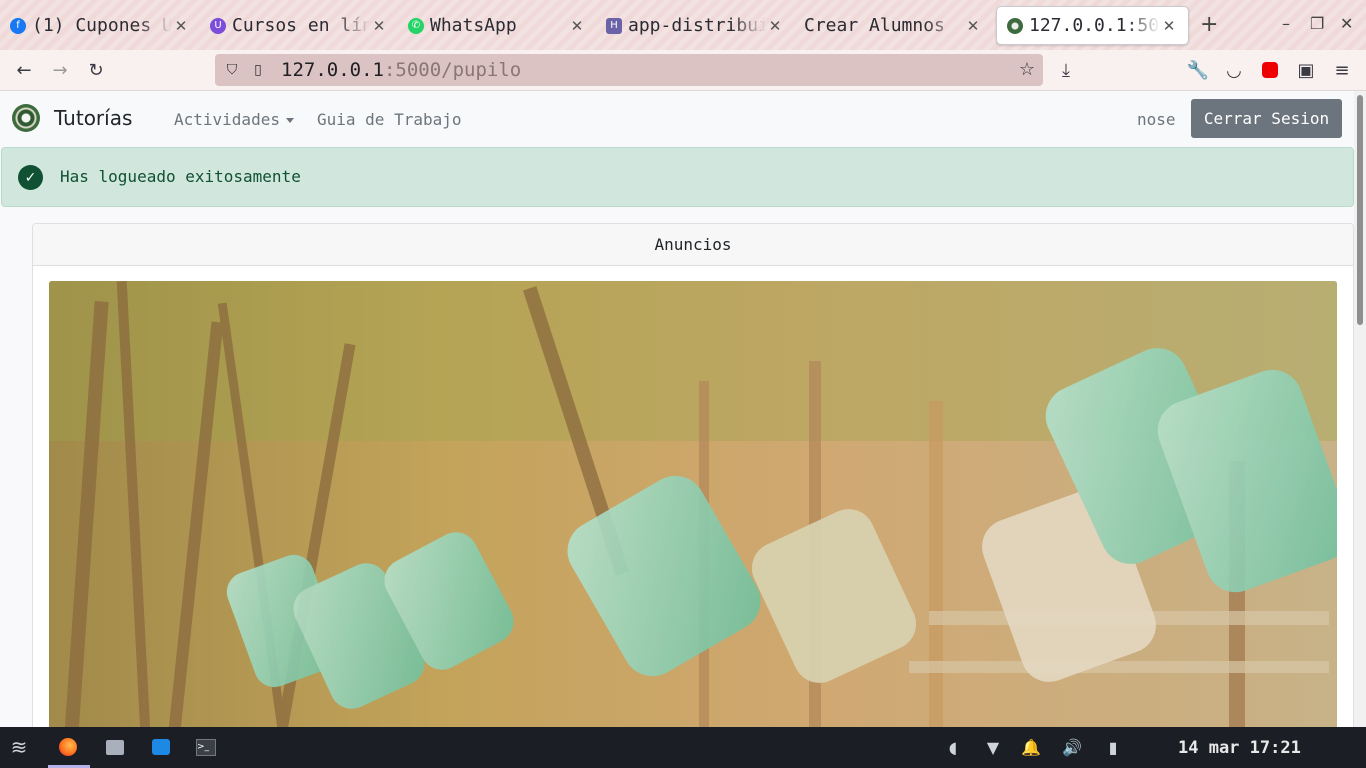 The width and height of the screenshot is (1366, 768). What do you see at coordinates (1342, 70) in the screenshot?
I see `menu-icon: ≡` at bounding box center [1342, 70].